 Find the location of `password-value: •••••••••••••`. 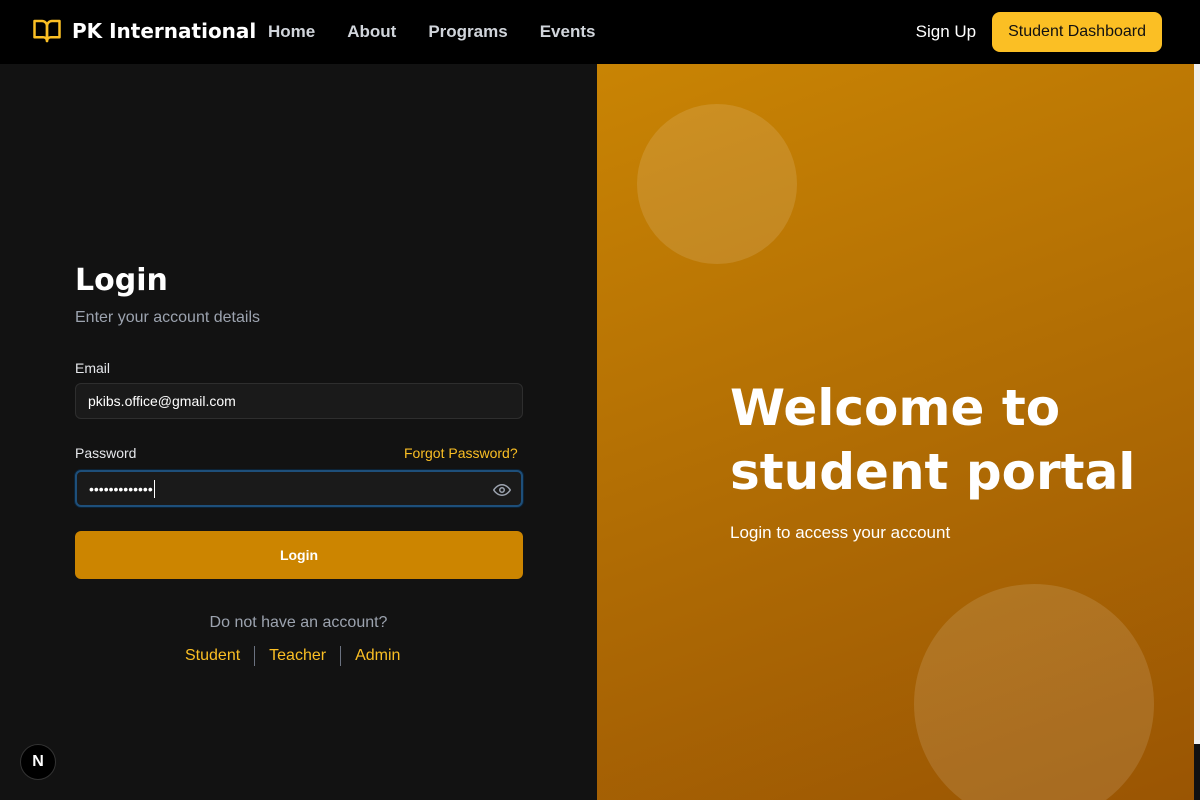

password-value: ••••••••••••• is located at coordinates (121, 488).